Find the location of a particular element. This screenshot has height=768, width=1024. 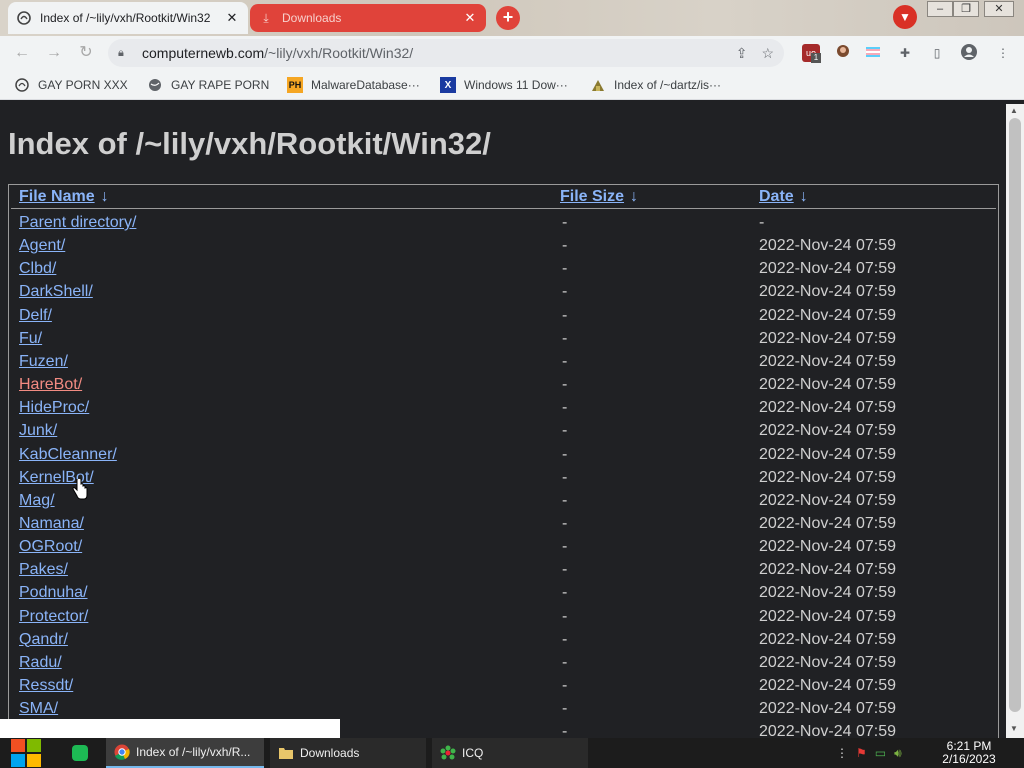

directory-link: Radu/ is located at coordinates (40, 663).